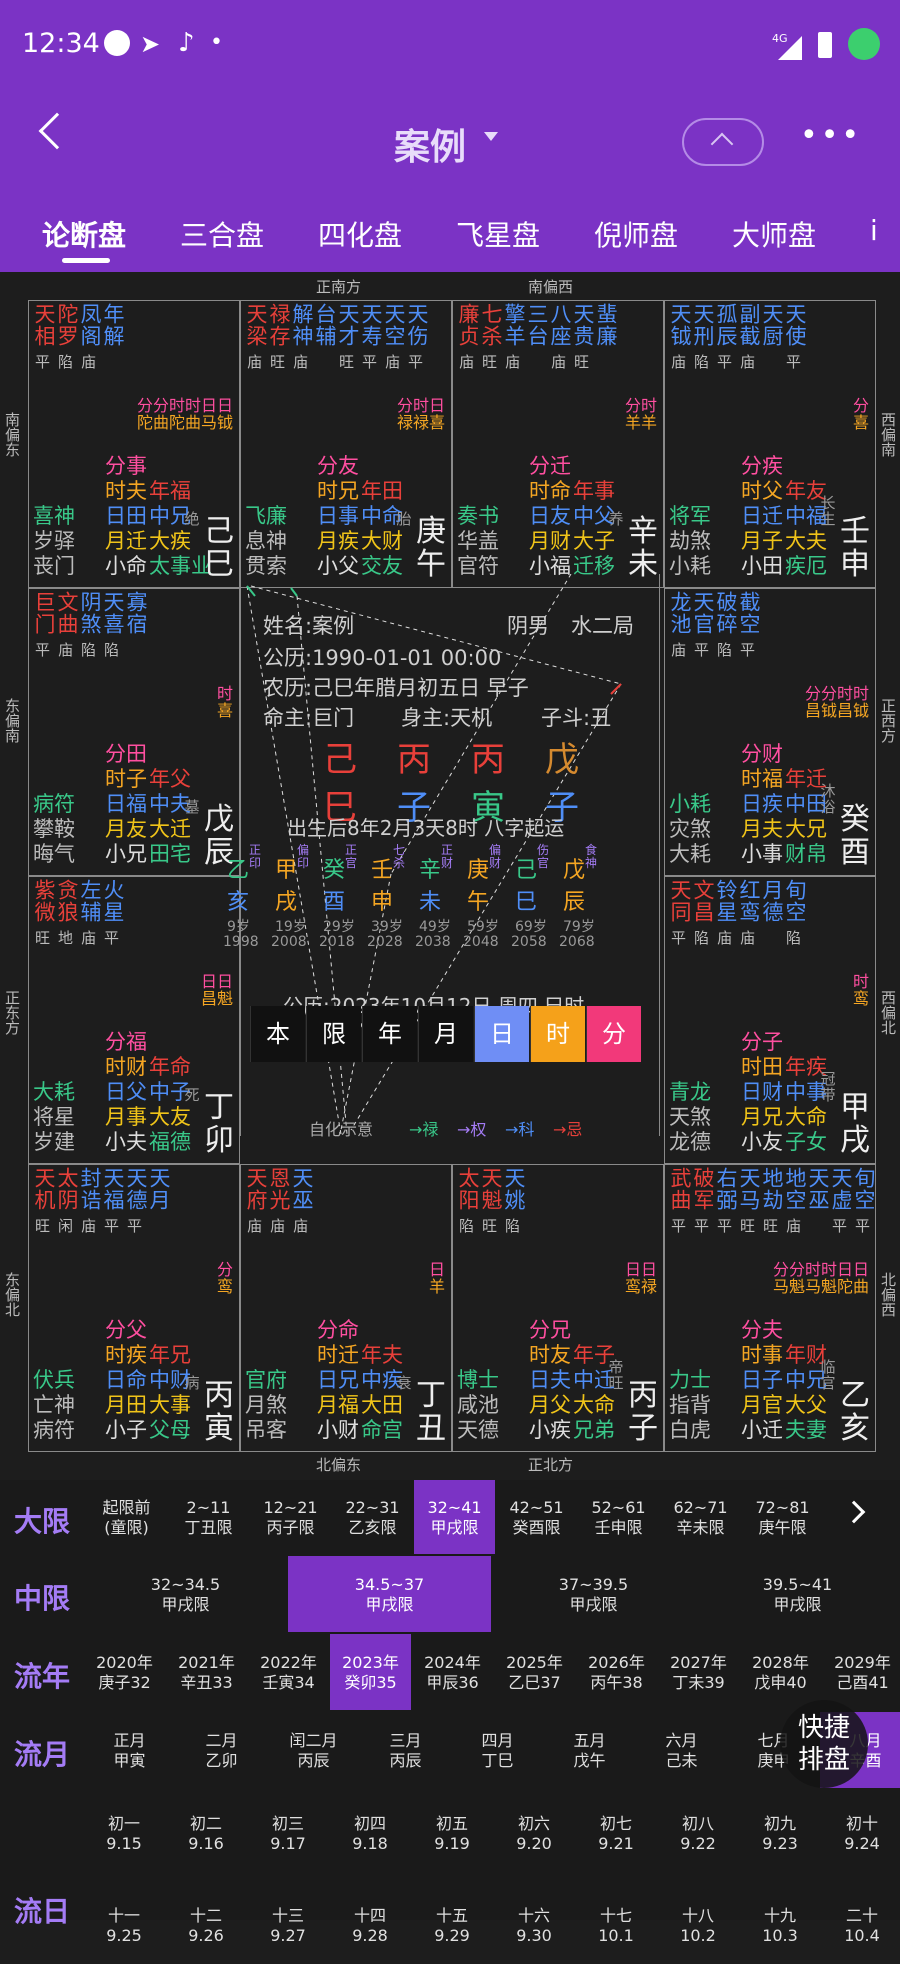 The image size is (900, 1964). I want to click on quick-chart-button: 快捷排盘, so click(824, 1744).